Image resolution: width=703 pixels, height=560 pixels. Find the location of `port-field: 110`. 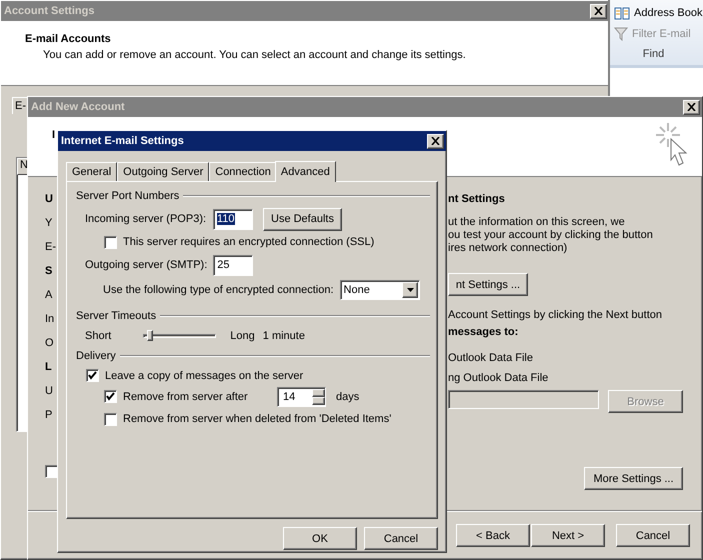

port-field: 110 is located at coordinates (233, 219).